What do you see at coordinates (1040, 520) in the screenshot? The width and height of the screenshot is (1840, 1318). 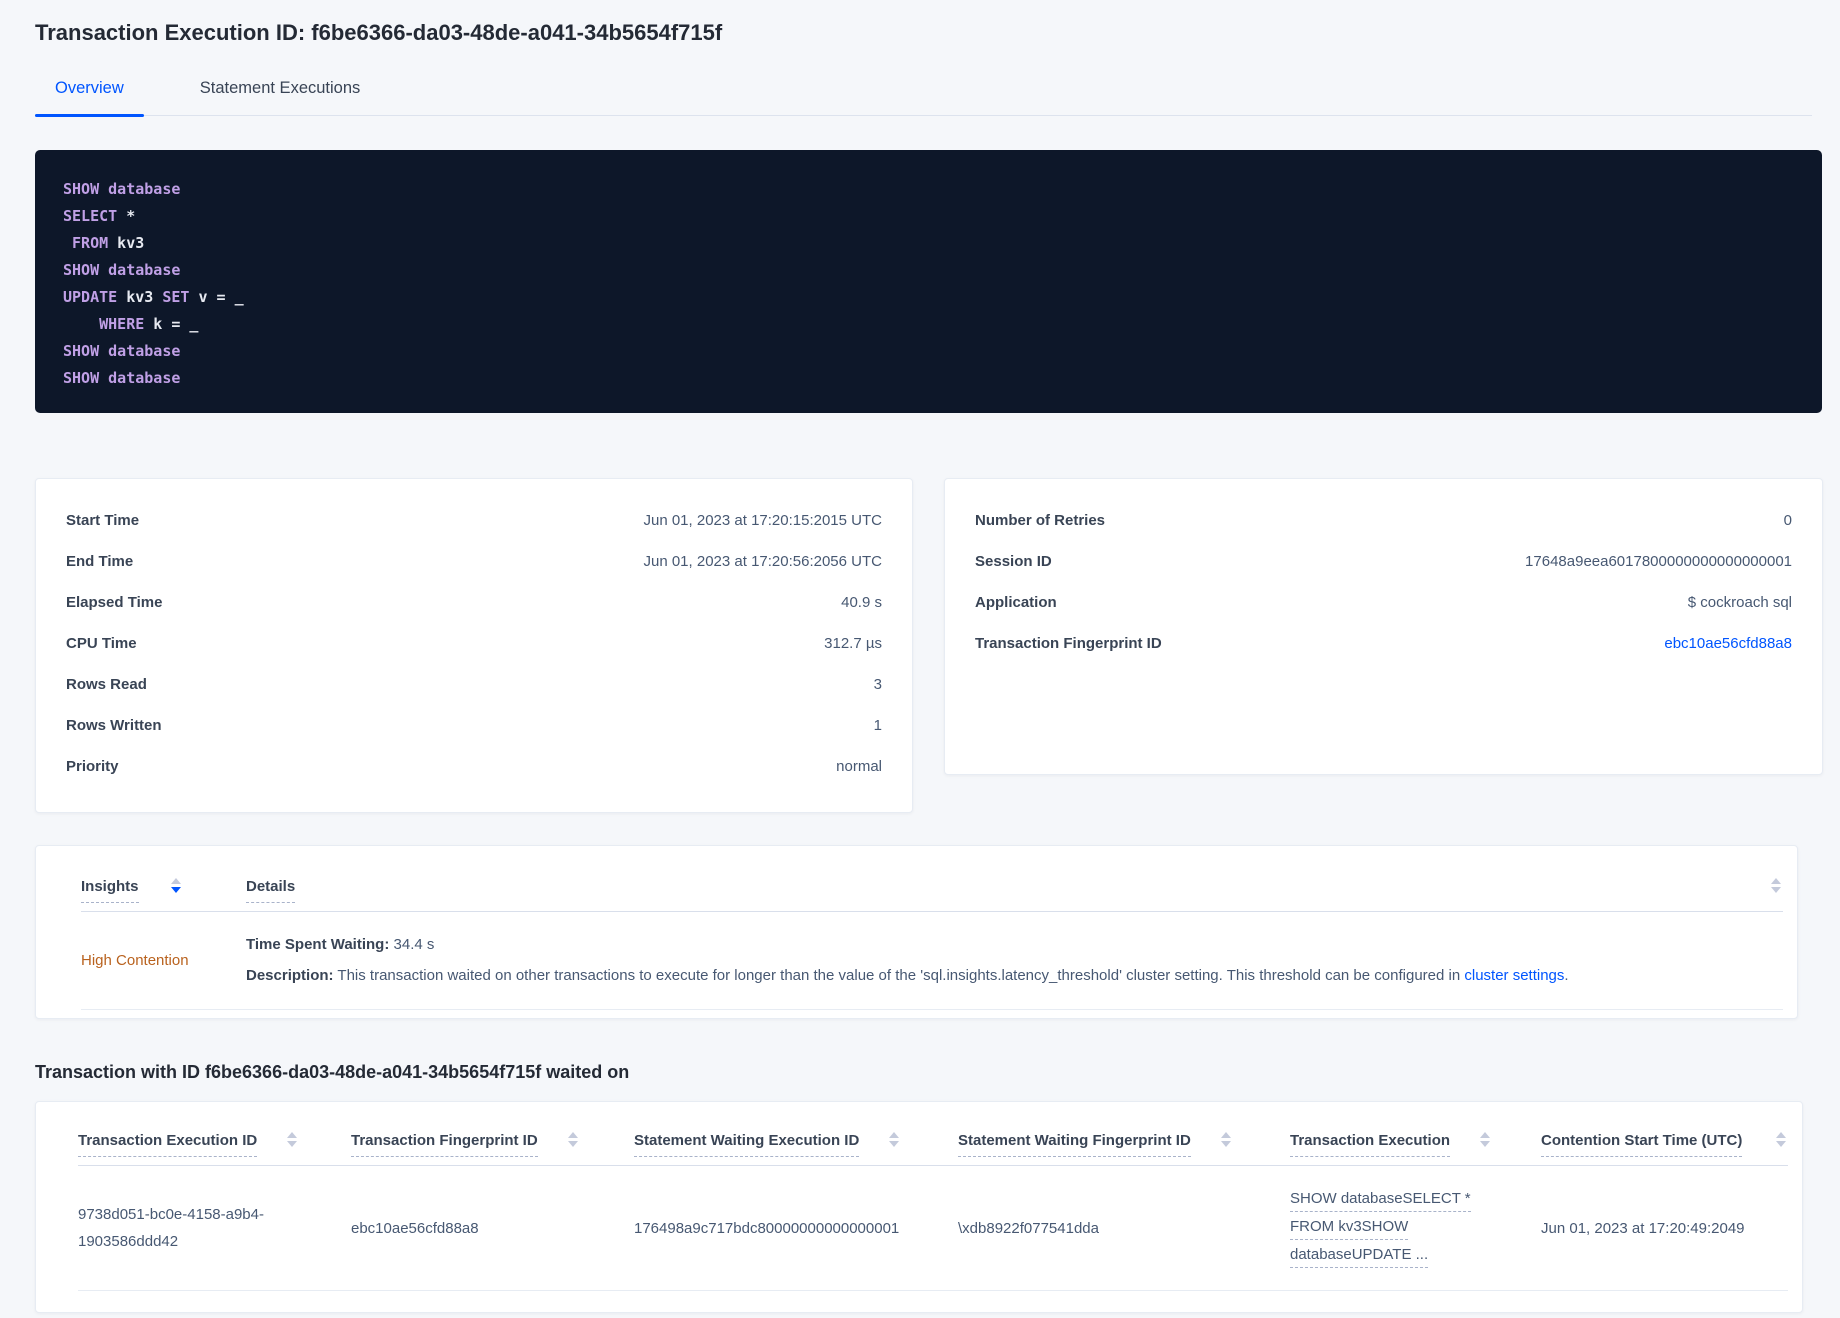 I see `stat-label: Number of Retries` at bounding box center [1040, 520].